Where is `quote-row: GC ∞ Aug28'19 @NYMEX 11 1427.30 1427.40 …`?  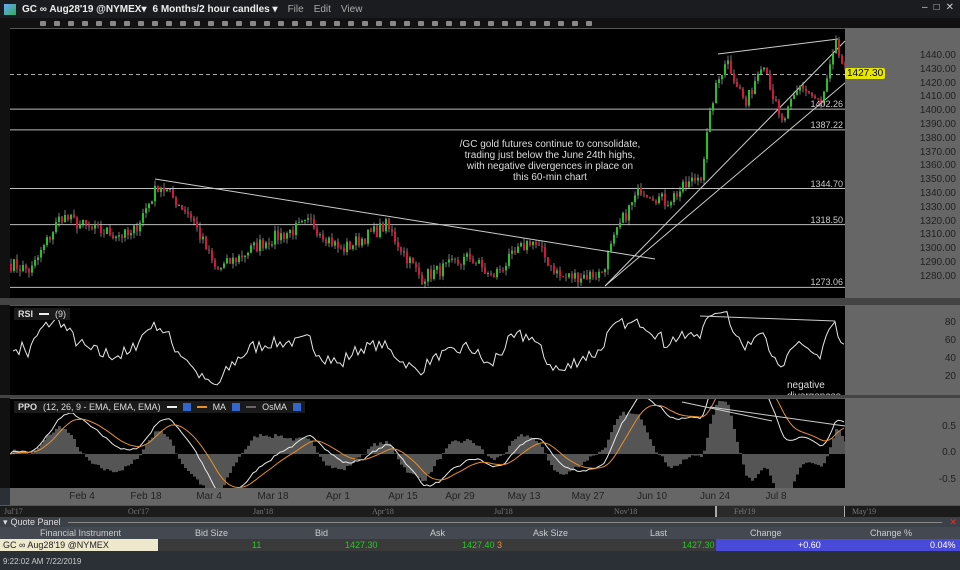
quote-row: GC ∞ Aug28'19 @NYMEX 11 1427.30 1427.40 … is located at coordinates (480, 545).